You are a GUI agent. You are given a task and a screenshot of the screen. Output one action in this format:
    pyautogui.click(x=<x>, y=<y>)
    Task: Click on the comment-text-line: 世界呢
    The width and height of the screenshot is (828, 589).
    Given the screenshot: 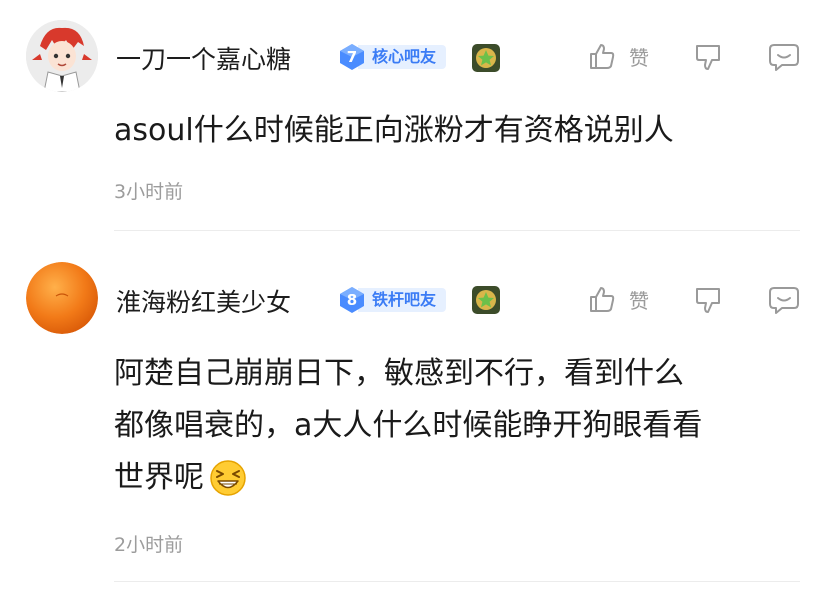 What is the action you would take?
    pyautogui.click(x=159, y=477)
    